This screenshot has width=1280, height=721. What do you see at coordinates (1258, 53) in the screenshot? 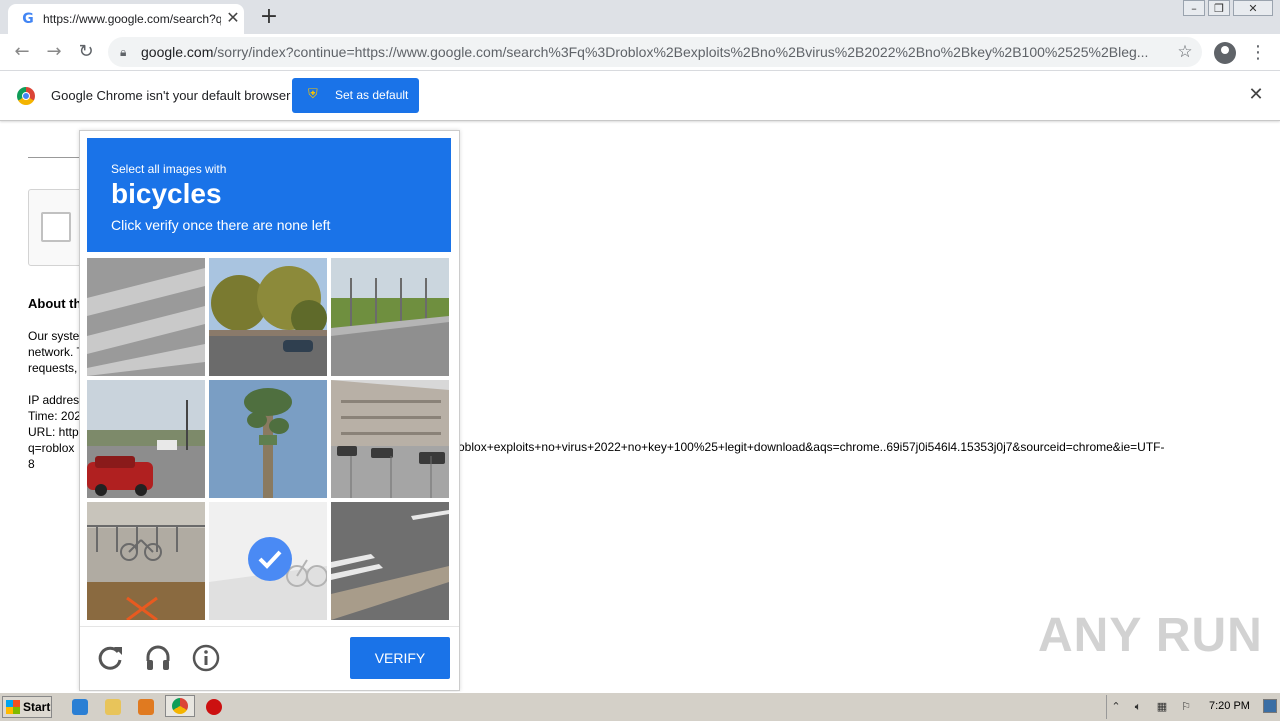
I see `kebab-menu-icon: ⋮` at bounding box center [1258, 53].